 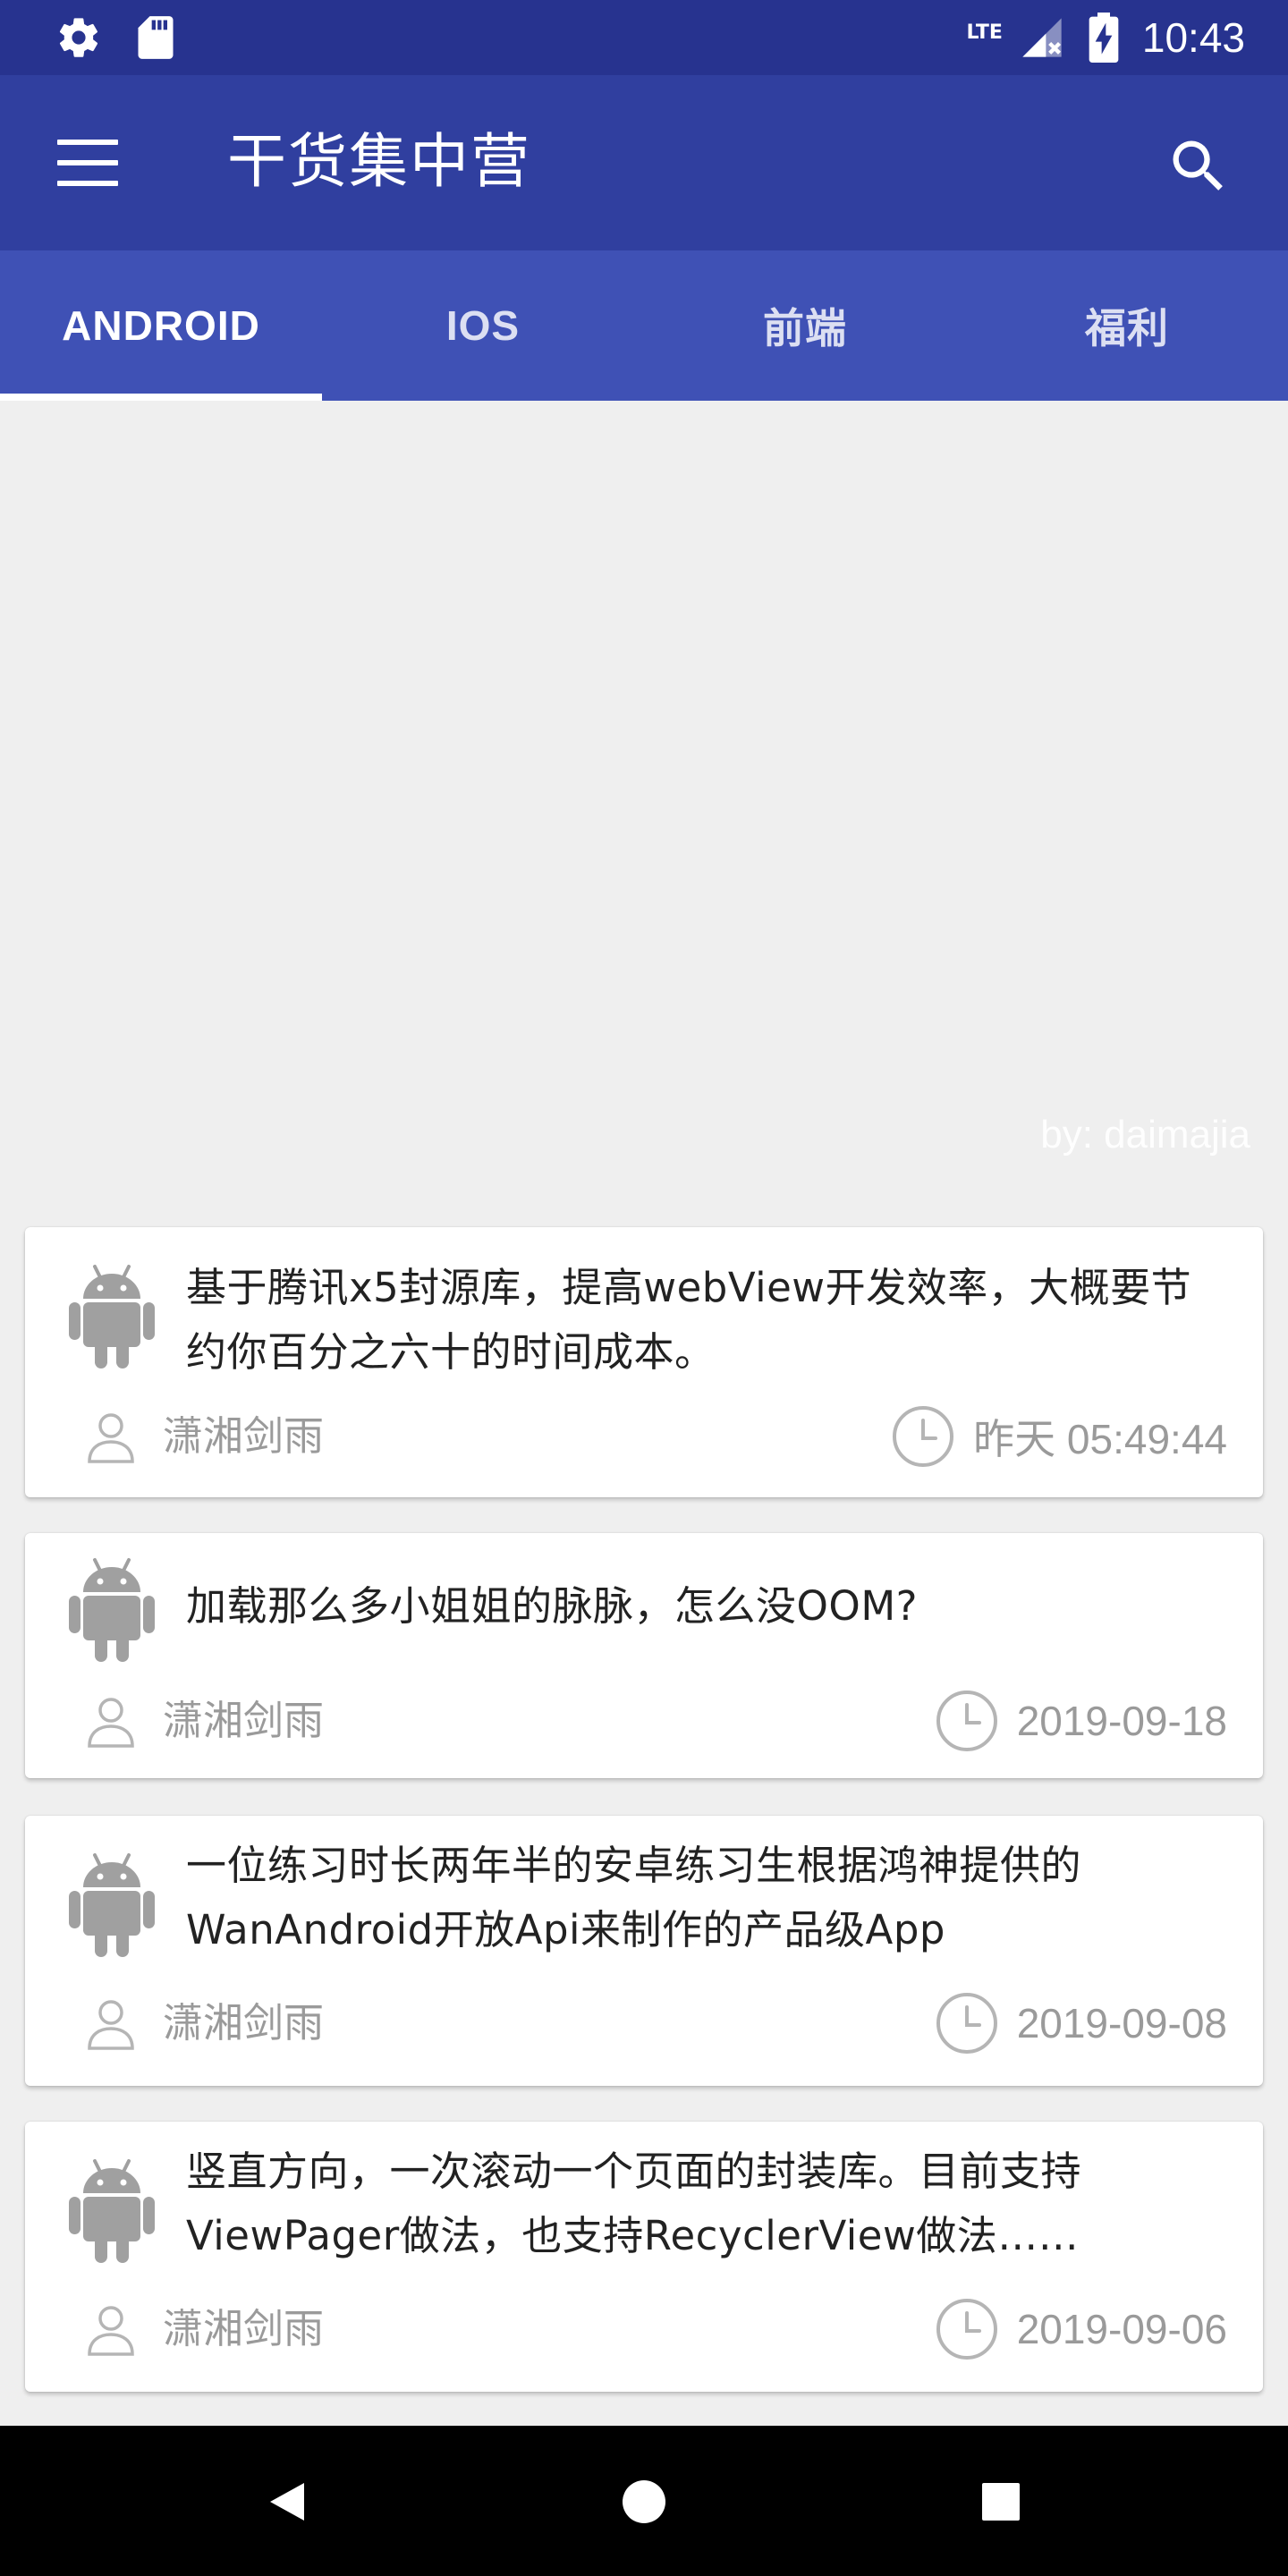 I want to click on status-bar: LTE 10:43, so click(x=644, y=37).